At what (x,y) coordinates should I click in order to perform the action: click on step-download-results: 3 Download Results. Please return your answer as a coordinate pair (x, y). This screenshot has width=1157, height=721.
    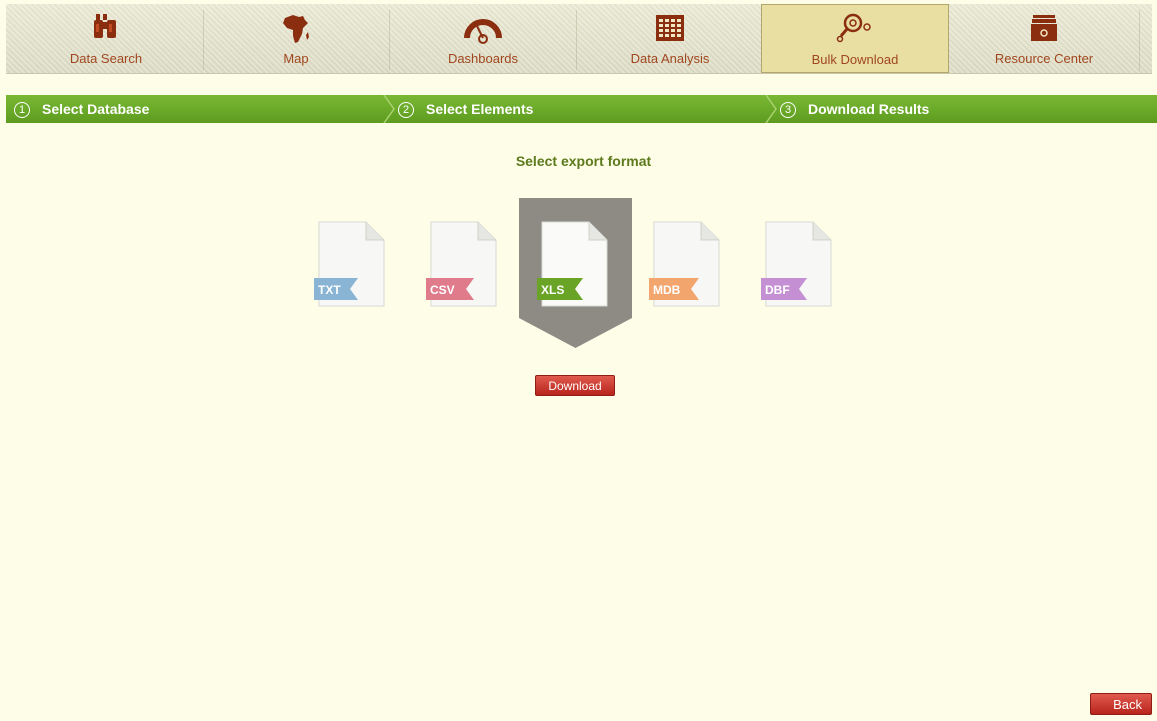
    Looking at the image, I should click on (854, 109).